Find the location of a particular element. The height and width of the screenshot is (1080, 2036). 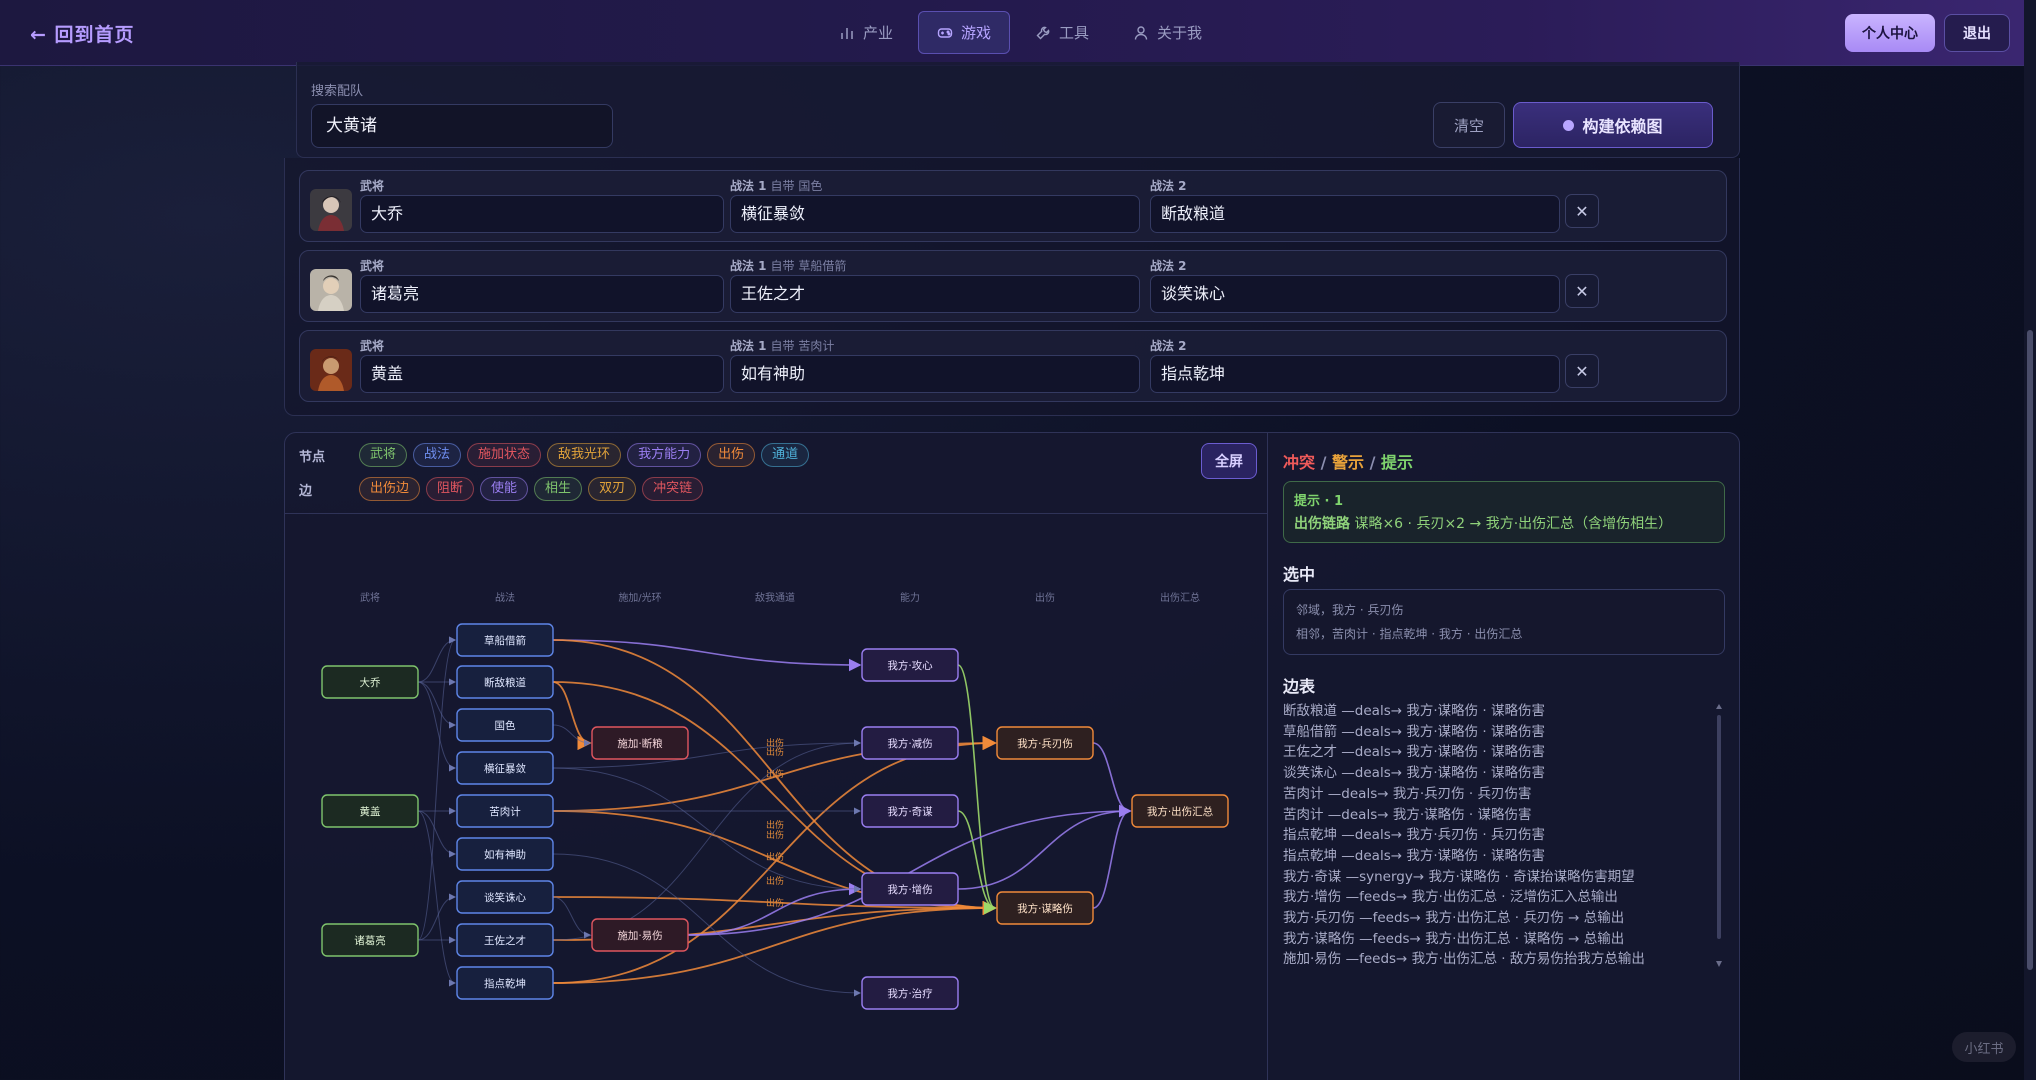

graph-node: 我方·谋略伤 is located at coordinates (1045, 908).